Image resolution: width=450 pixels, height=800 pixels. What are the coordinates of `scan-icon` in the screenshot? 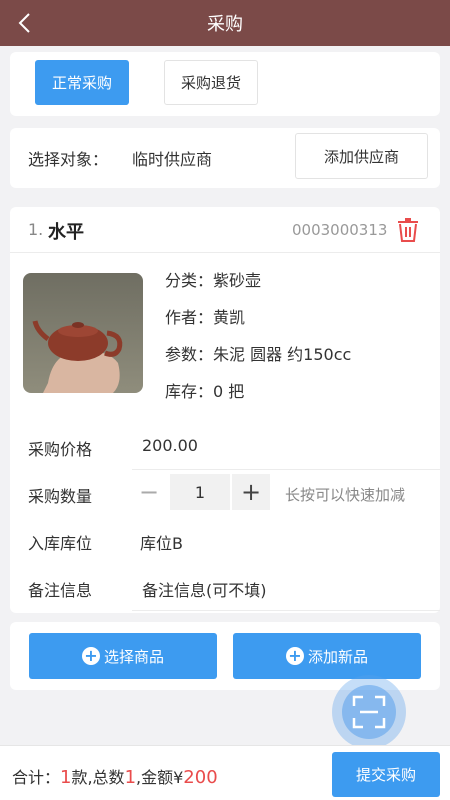 It's located at (369, 712).